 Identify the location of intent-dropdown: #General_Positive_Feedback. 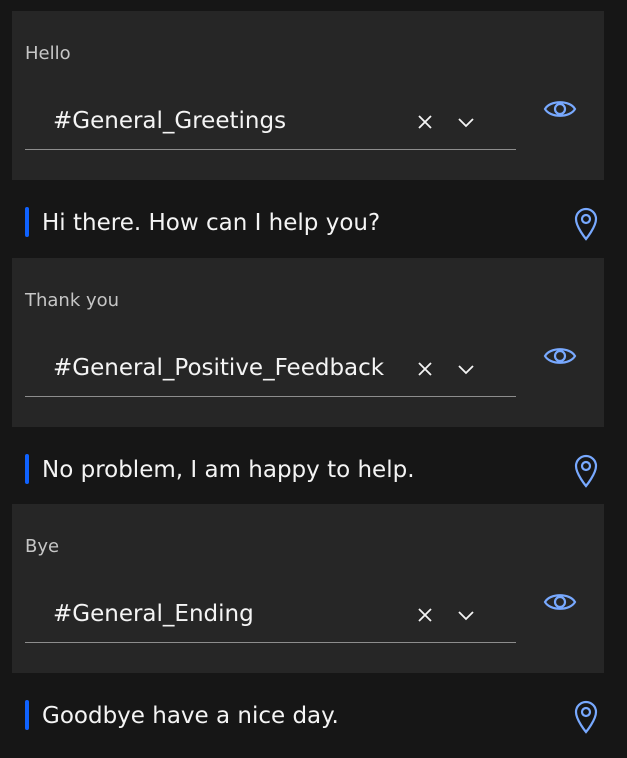
(270, 368).